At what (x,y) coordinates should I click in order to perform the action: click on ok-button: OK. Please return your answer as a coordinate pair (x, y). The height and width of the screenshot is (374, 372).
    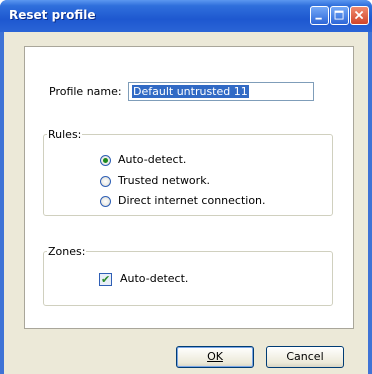
    Looking at the image, I should click on (215, 357).